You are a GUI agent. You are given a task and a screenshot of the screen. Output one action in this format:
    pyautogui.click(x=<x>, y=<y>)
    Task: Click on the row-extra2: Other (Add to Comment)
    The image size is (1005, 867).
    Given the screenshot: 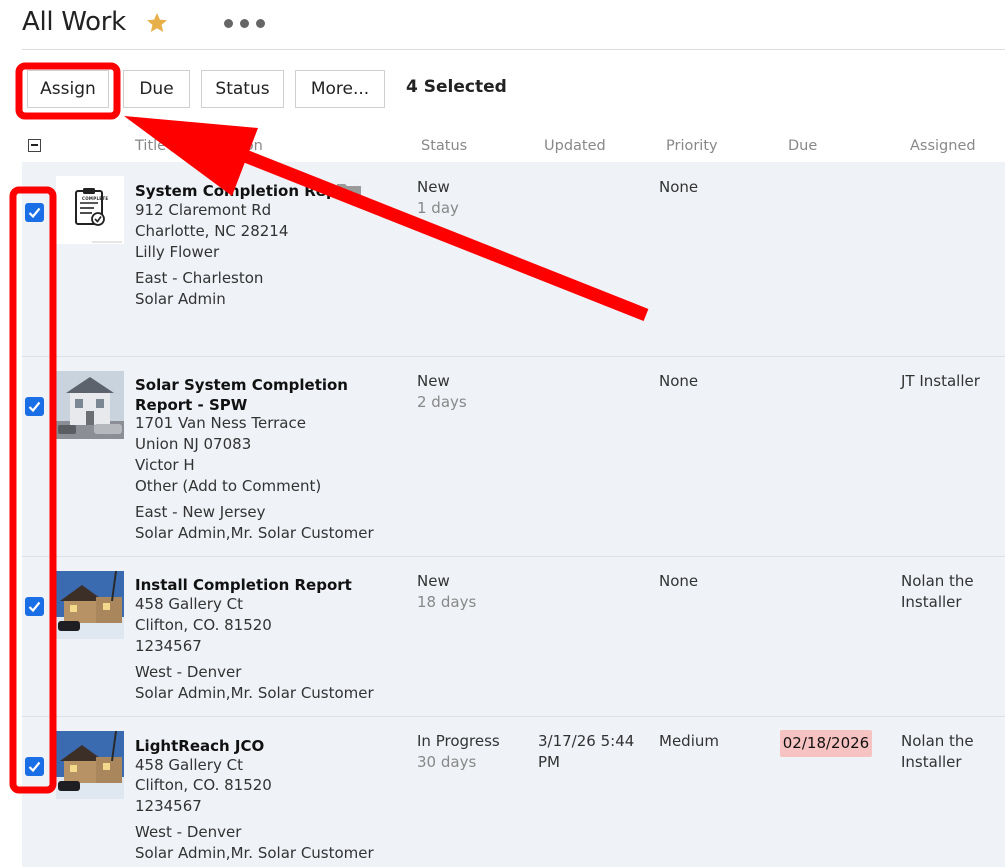 What is the action you would take?
    pyautogui.click(x=228, y=486)
    